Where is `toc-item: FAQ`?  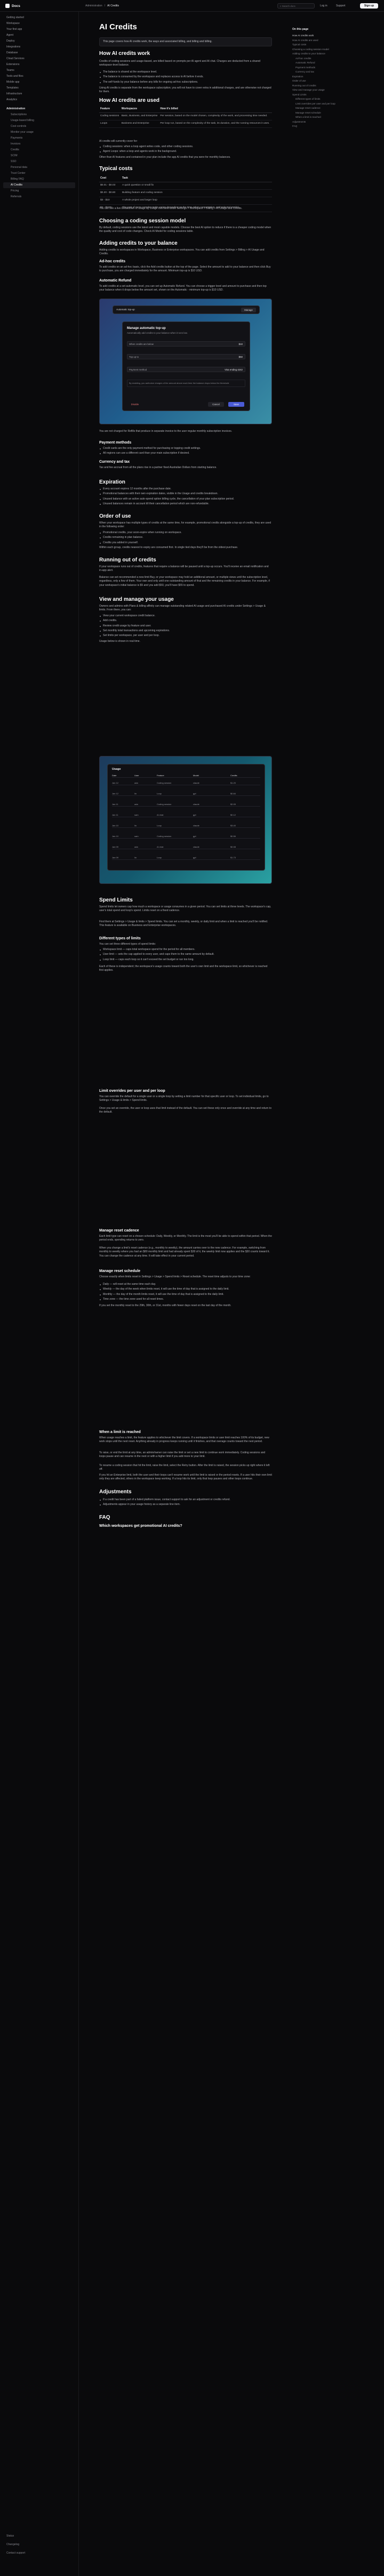
toc-item: FAQ is located at coordinates (335, 126).